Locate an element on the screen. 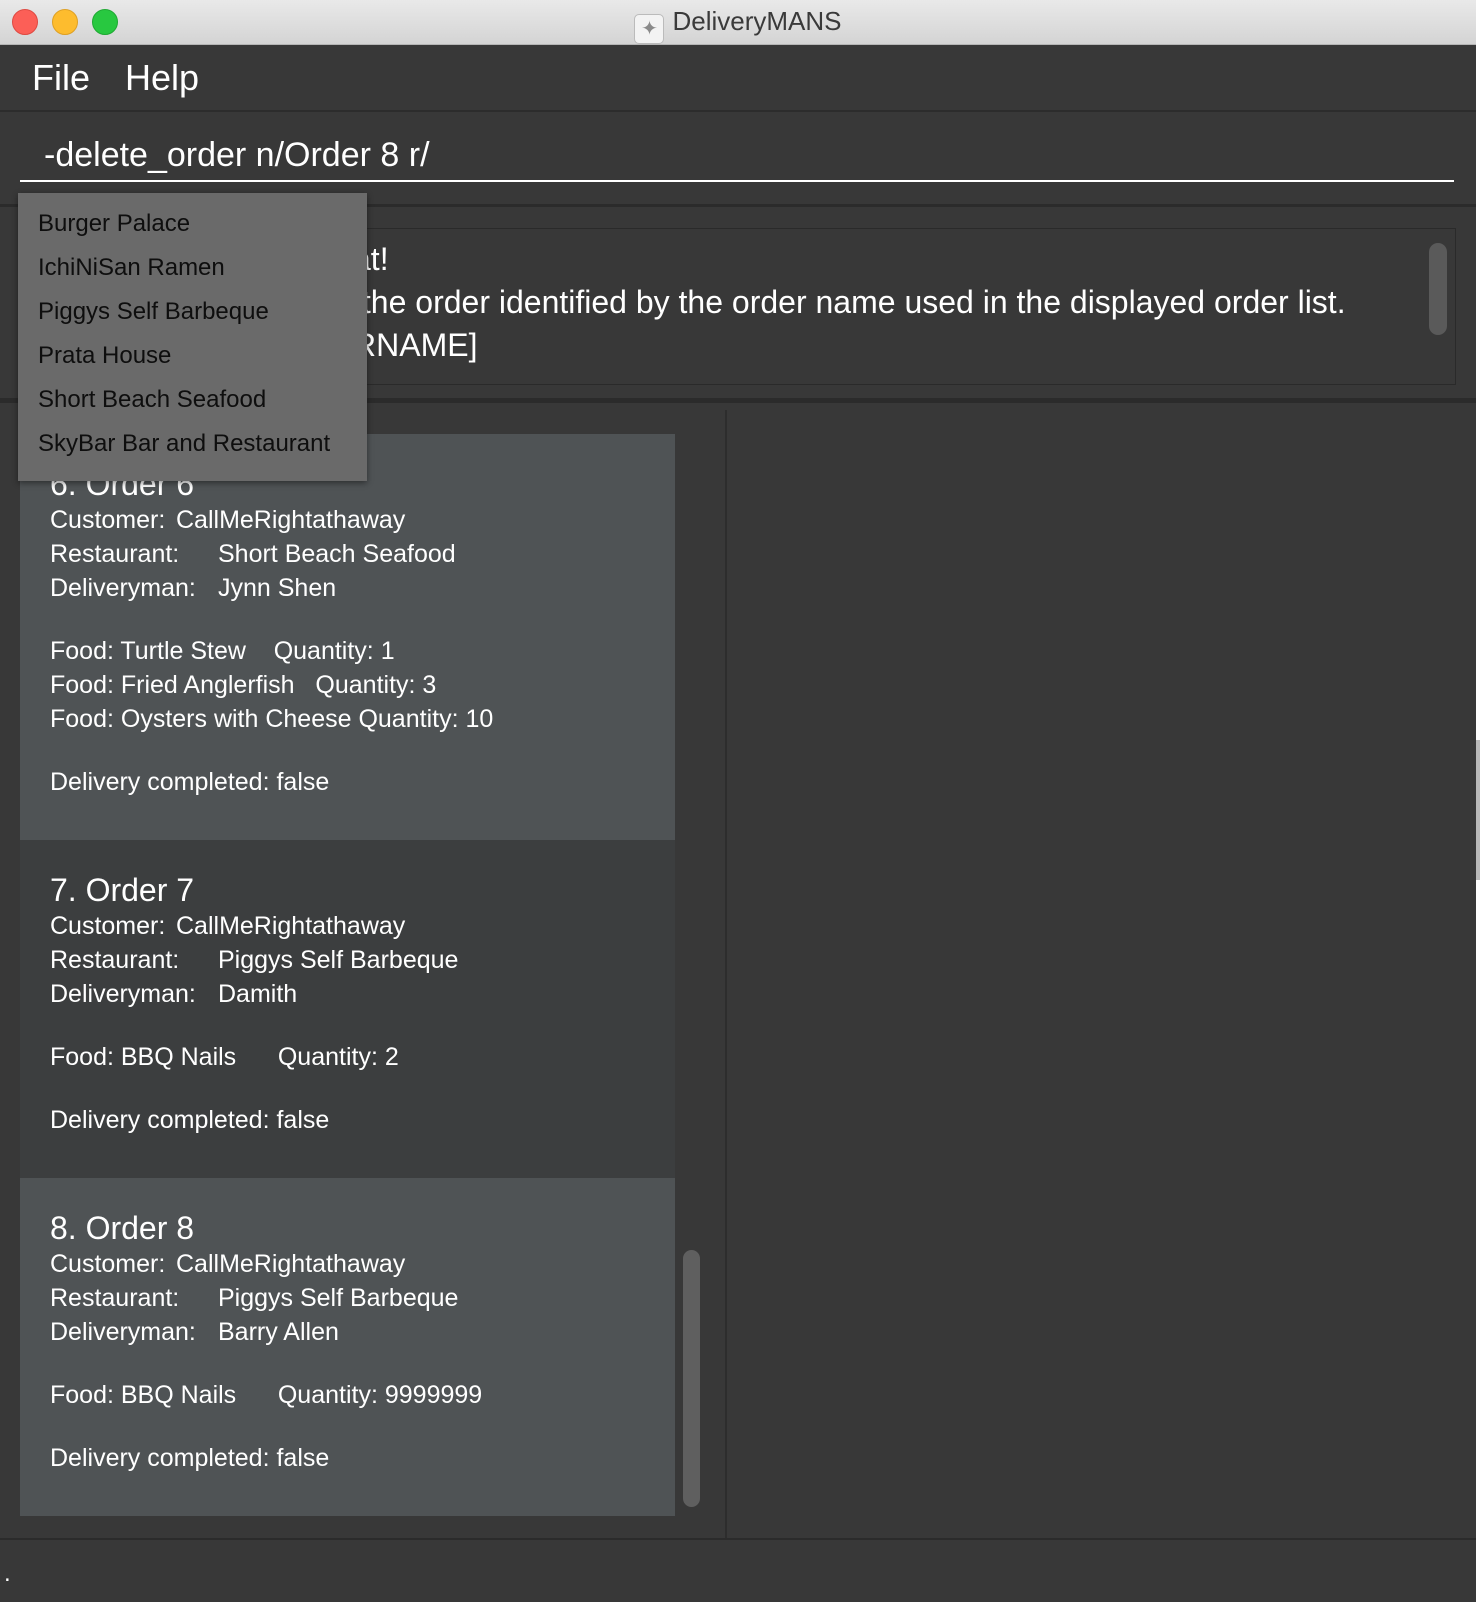 The width and height of the screenshot is (1480, 1602). autocomplete-option: Piggys Self Barbeque is located at coordinates (192, 312).